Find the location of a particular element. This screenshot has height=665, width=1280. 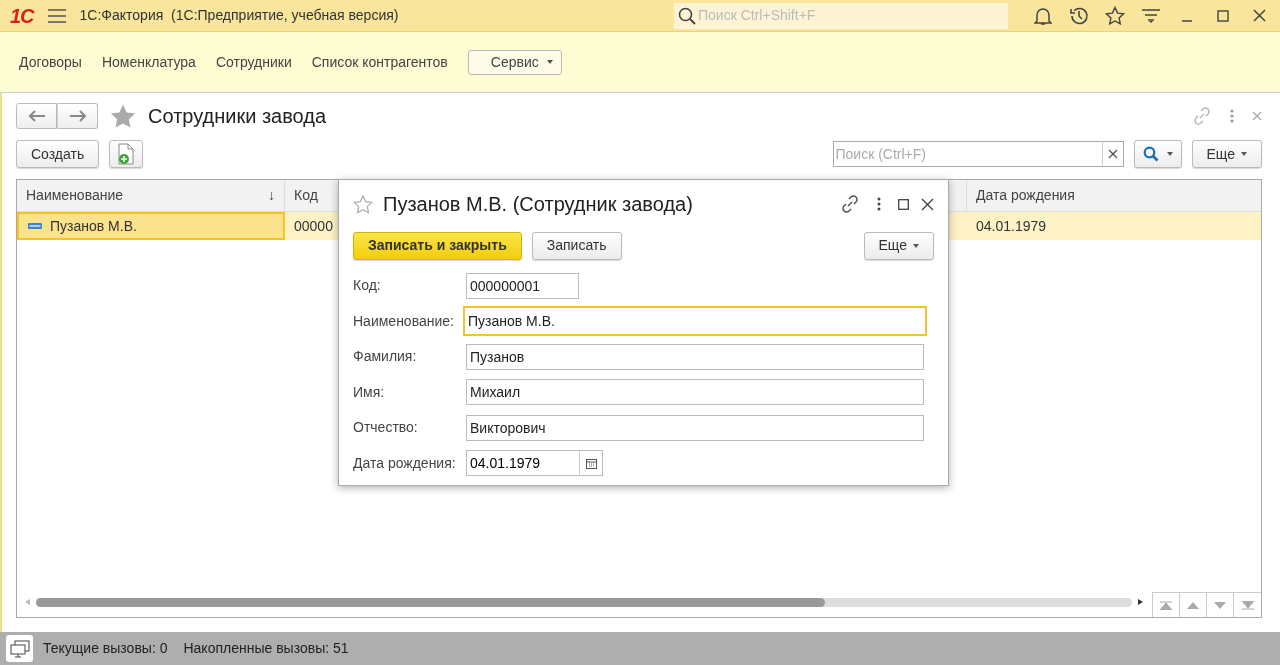

table-cell-text: 04.01.1979 is located at coordinates (1011, 226).